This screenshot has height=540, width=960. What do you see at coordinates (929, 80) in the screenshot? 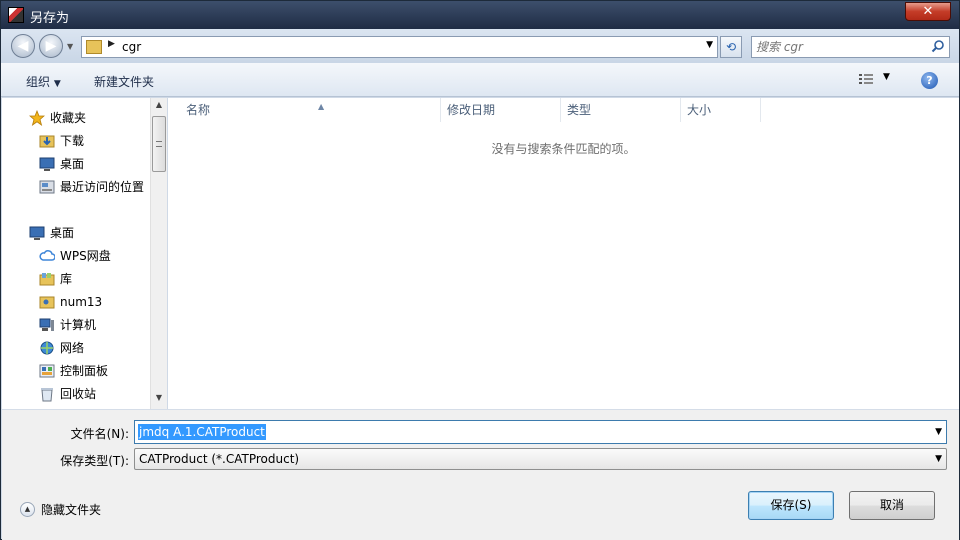
I see `help-button: ?` at bounding box center [929, 80].